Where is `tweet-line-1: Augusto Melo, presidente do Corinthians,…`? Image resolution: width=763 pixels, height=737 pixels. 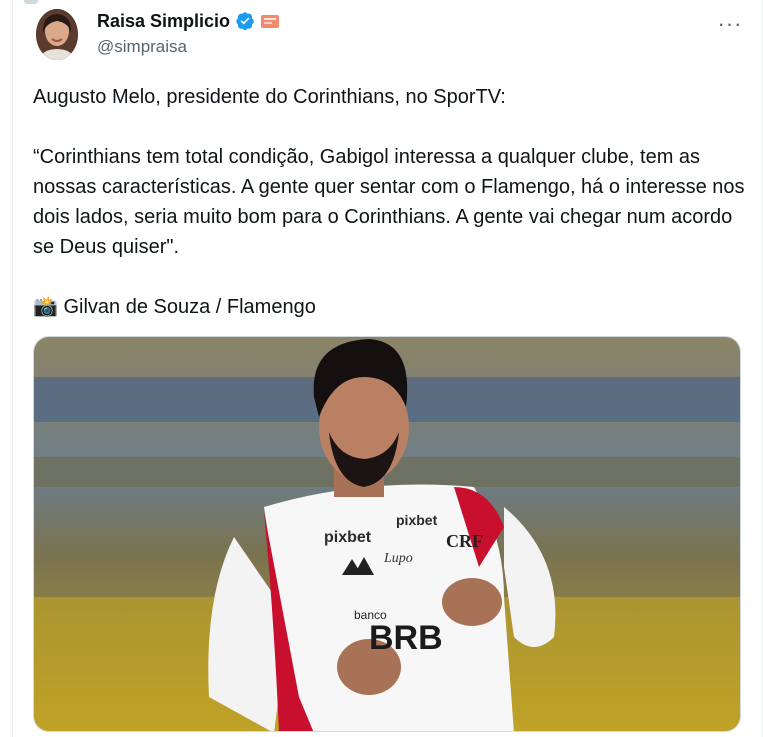
tweet-line-1: Augusto Melo, presidente do Corinthians,… is located at coordinates (269, 97).